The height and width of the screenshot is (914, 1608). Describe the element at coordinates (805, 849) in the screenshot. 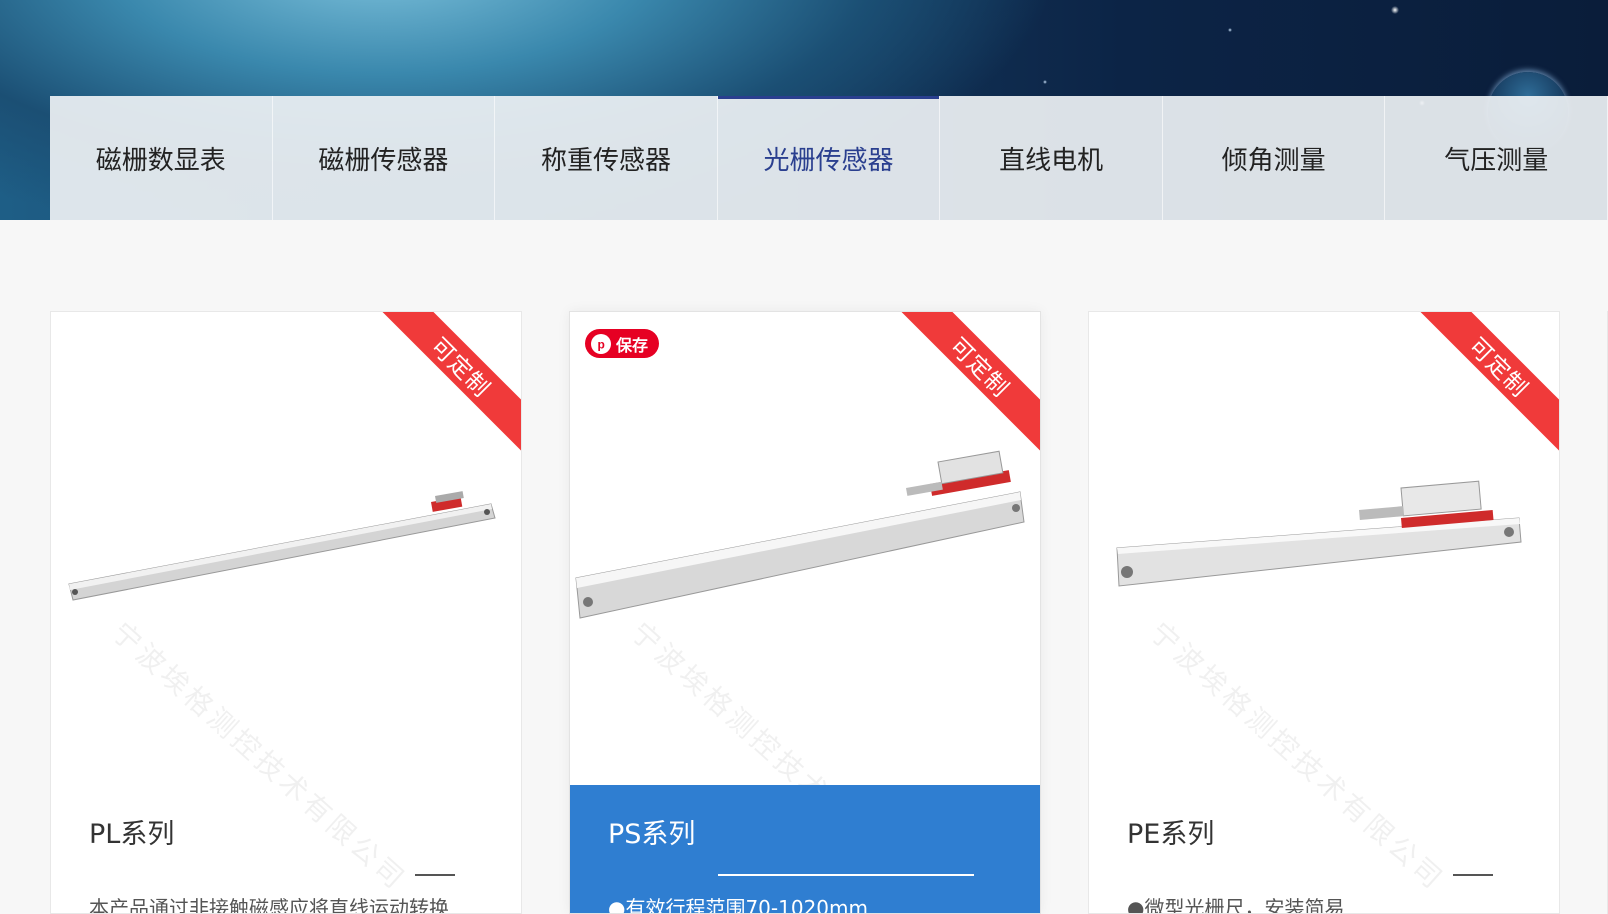

I see `card-body: PS系列 ●有效行程范围70-1020mm` at that location.